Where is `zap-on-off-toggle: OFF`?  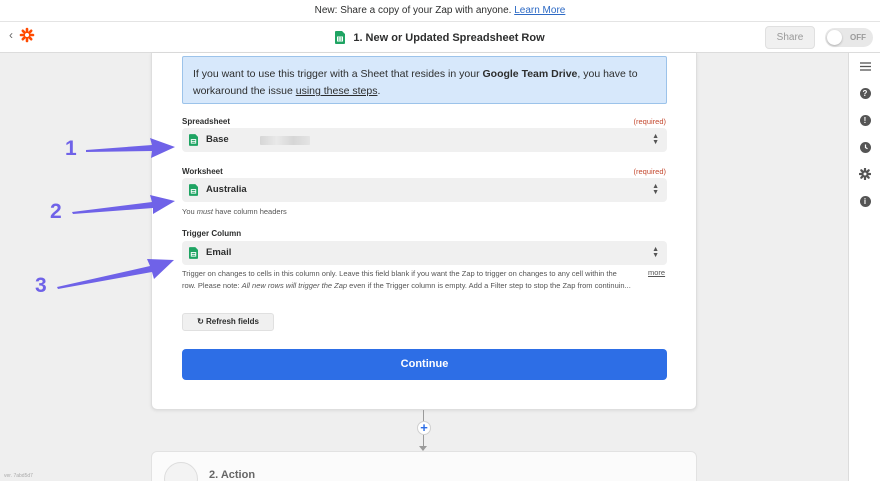 zap-on-off-toggle: OFF is located at coordinates (849, 37).